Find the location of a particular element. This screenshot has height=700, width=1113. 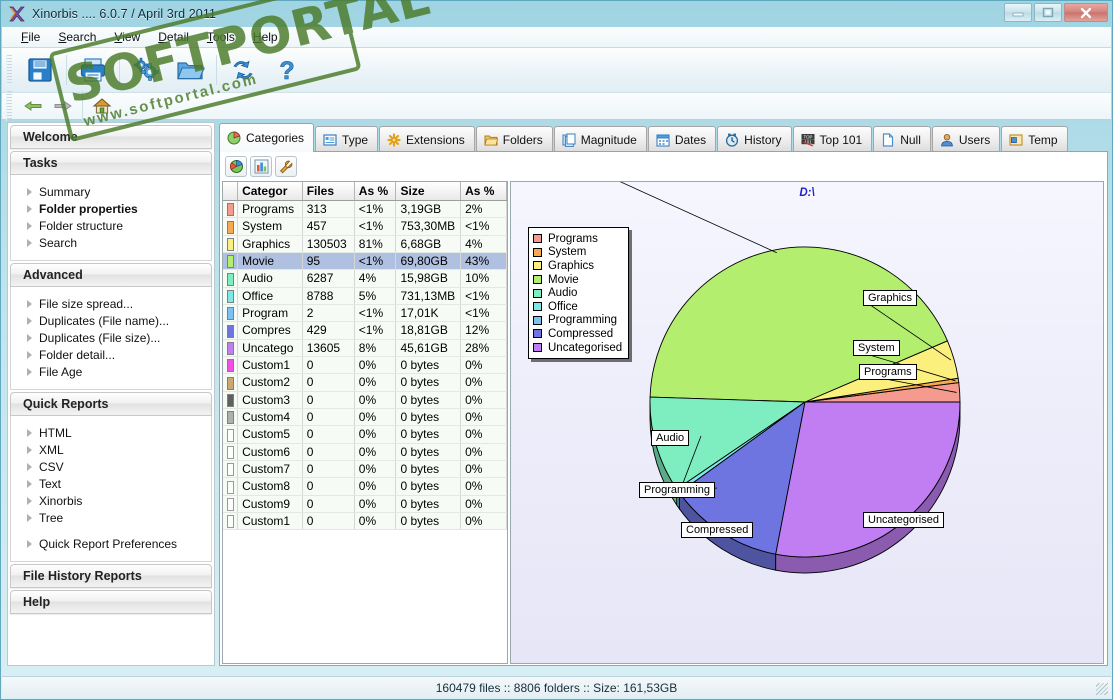

tab-temp: Temp is located at coordinates (1034, 139).